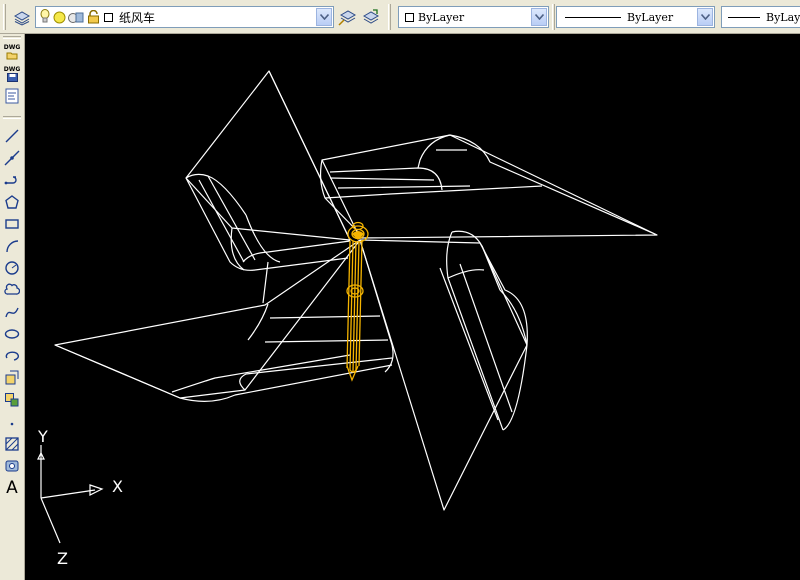 This screenshot has height=580, width=800. What do you see at coordinates (43, 436) in the screenshot?
I see `ucs-y-label: Y` at bounding box center [43, 436].